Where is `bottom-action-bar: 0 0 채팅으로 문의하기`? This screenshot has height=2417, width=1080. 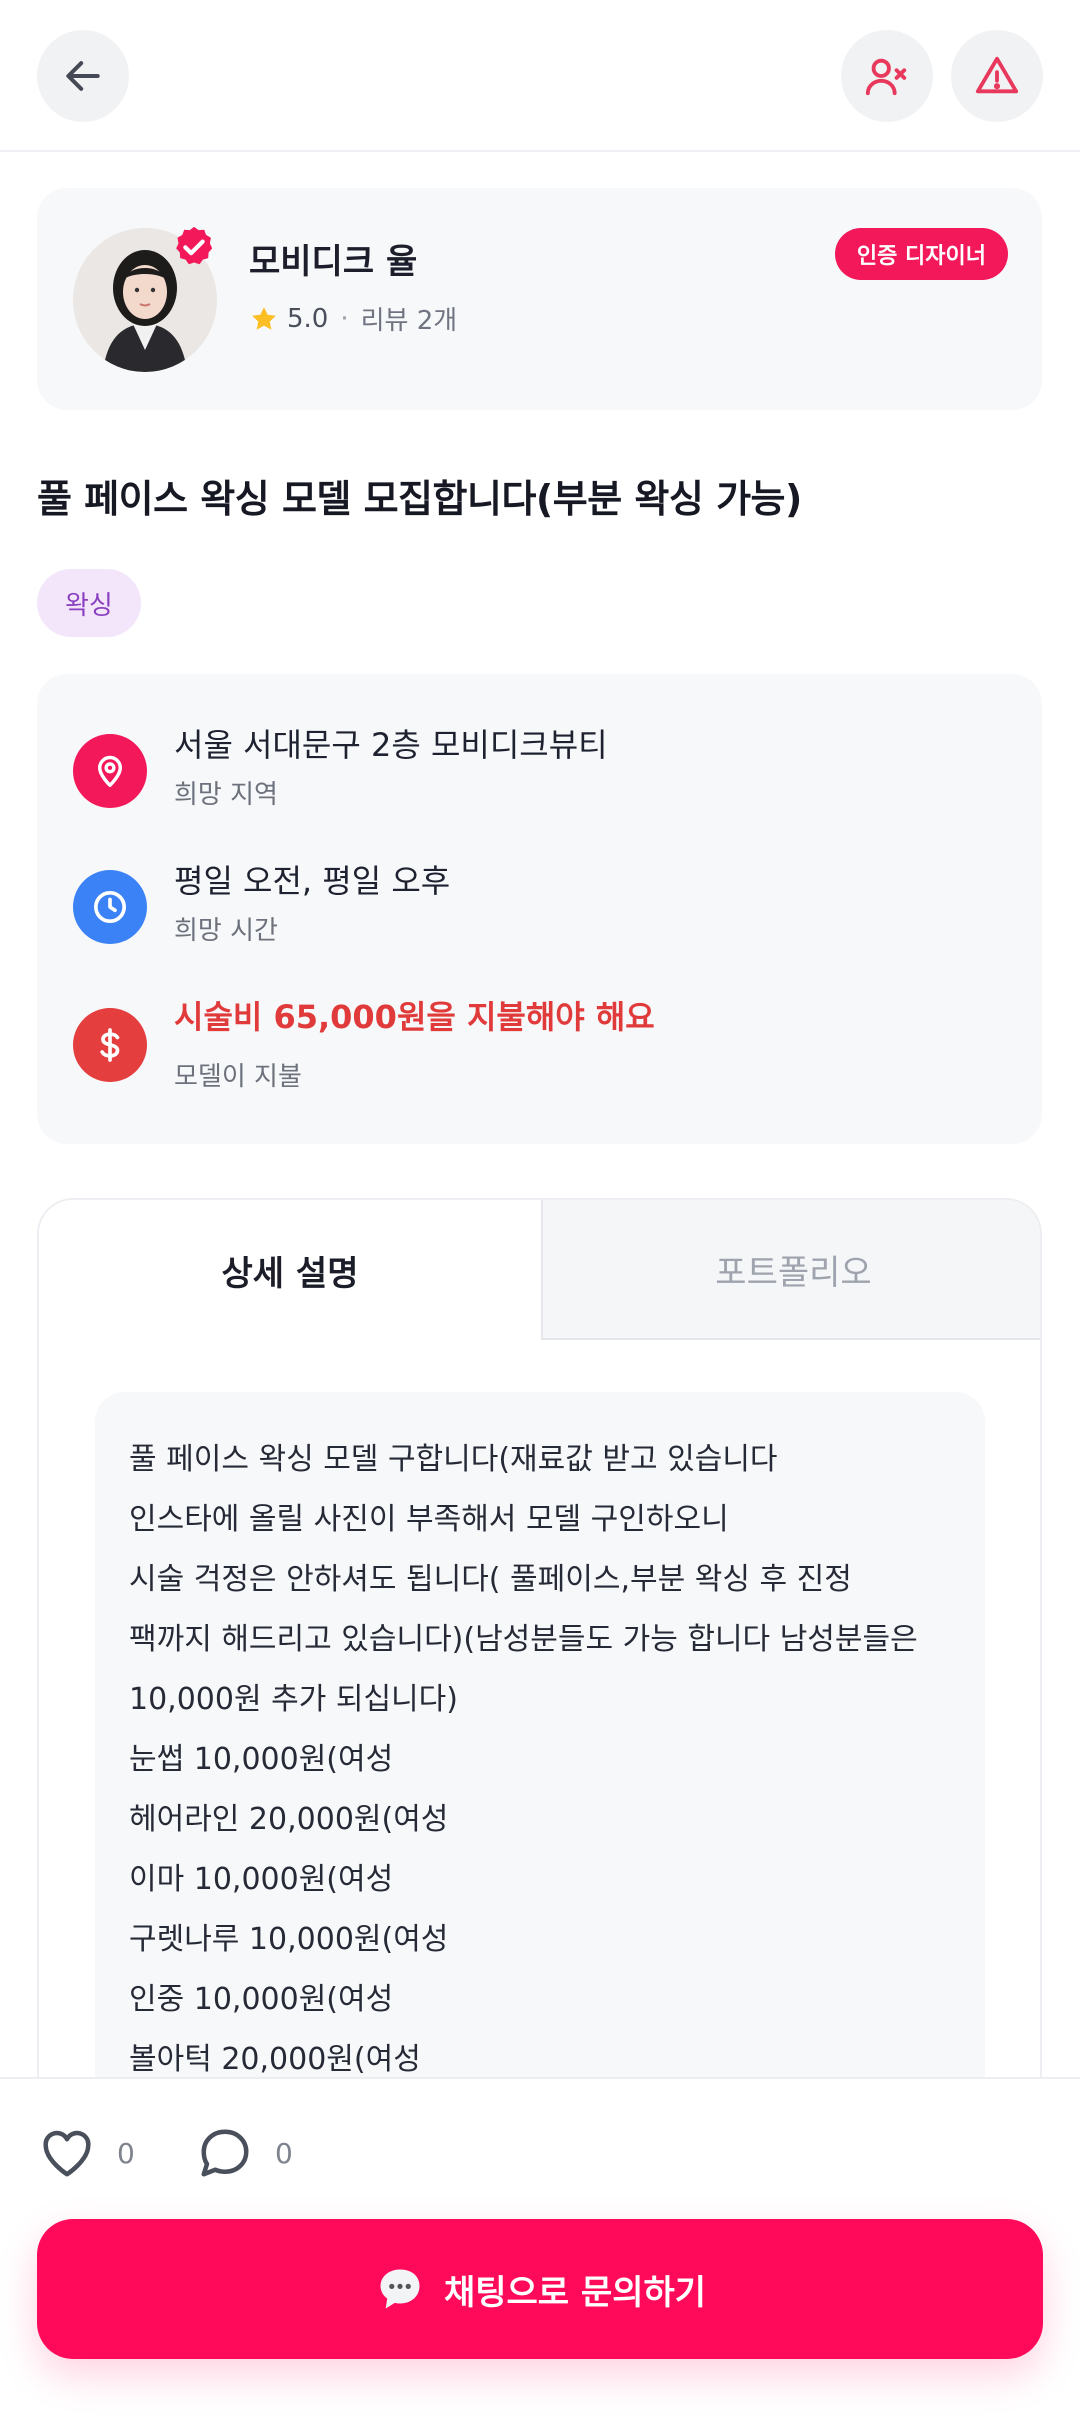 bottom-action-bar: 0 0 채팅으로 문의하기 is located at coordinates (540, 2247).